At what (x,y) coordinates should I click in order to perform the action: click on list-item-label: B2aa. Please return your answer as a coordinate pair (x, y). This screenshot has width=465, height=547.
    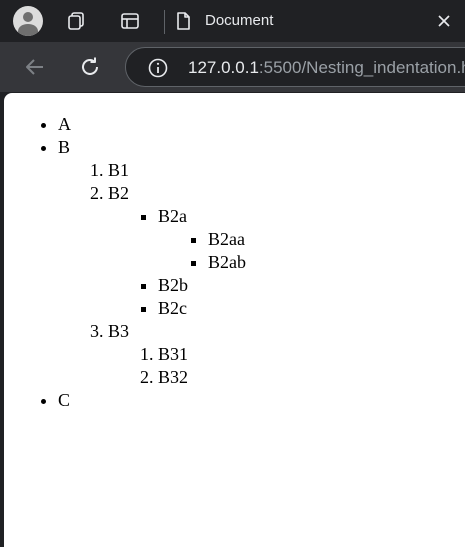
    Looking at the image, I should click on (226, 239).